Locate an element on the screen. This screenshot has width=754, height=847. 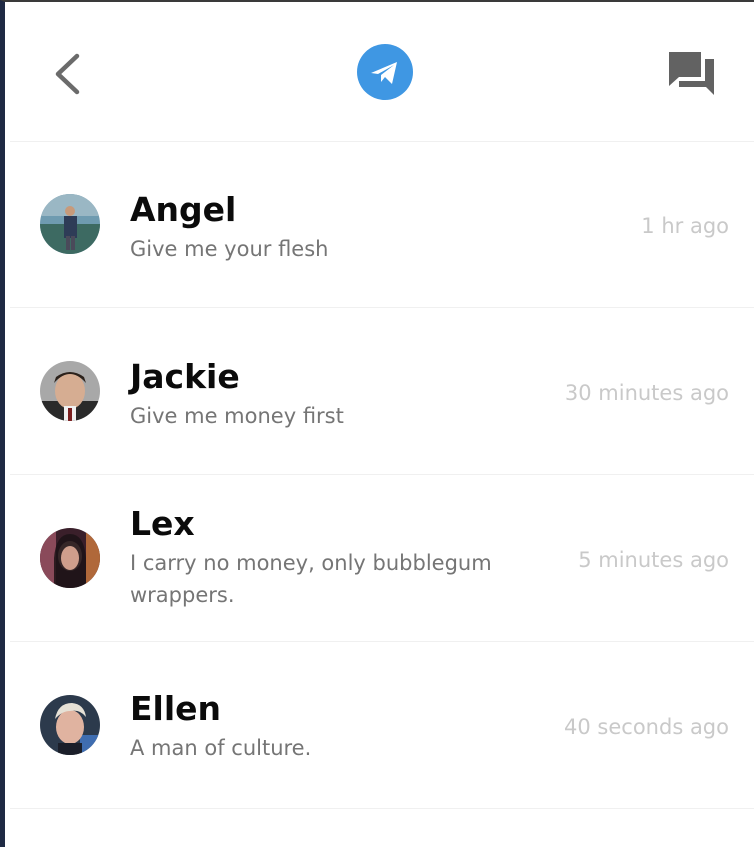
contact-name: Lex is located at coordinates (162, 523).